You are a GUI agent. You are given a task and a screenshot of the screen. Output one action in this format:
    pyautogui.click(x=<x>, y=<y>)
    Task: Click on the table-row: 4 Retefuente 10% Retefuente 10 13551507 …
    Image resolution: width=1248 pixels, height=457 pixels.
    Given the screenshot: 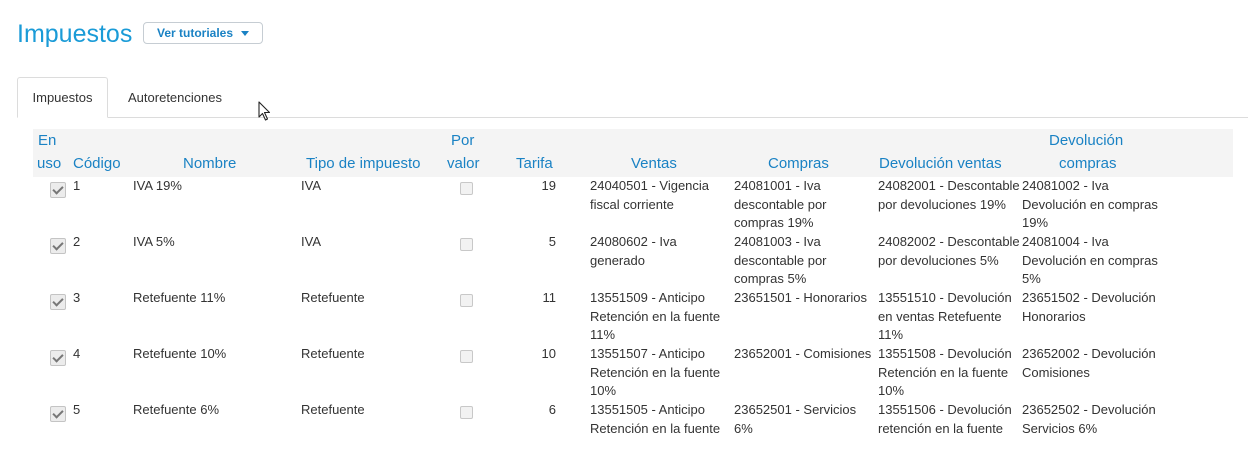 What is the action you would take?
    pyautogui.click(x=633, y=373)
    